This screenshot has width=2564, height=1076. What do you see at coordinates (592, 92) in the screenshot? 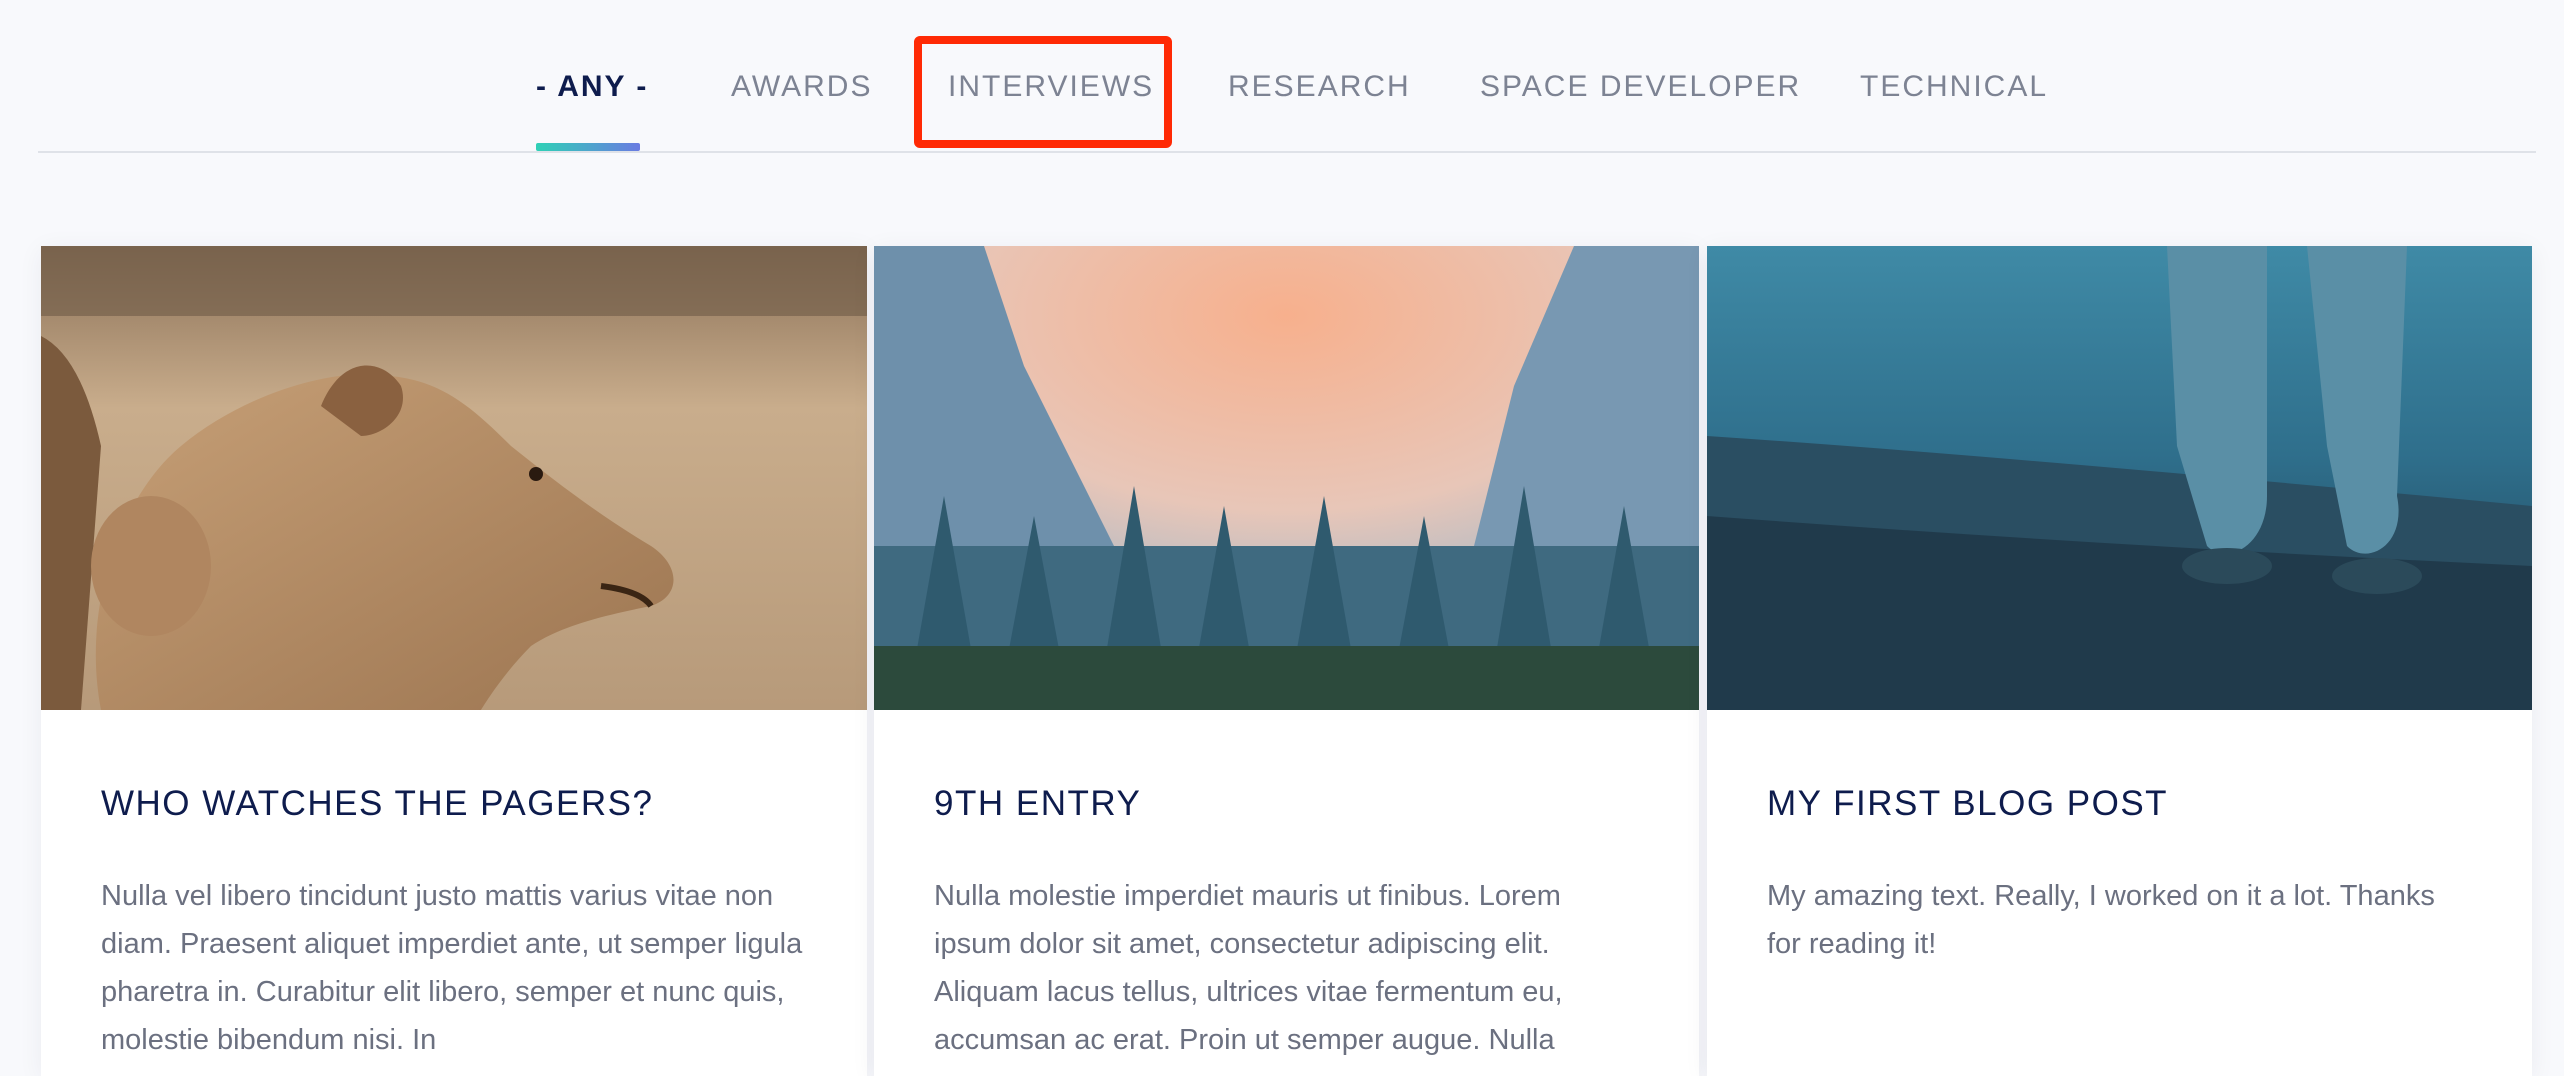
I see `tab-any: - ANY -` at bounding box center [592, 92].